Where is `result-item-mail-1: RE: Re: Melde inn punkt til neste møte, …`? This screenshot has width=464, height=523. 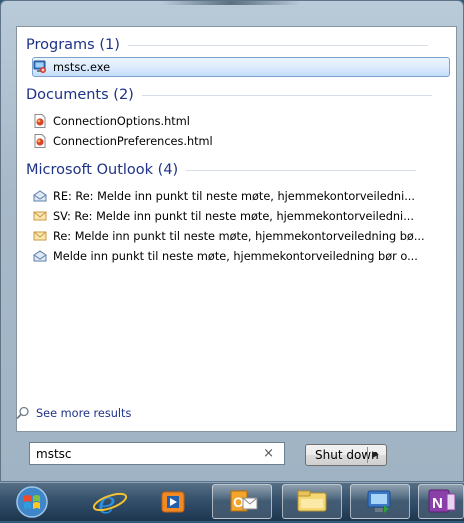
result-item-mail-1: RE: Re: Melde inn punkt til neste møte, … is located at coordinates (224, 196).